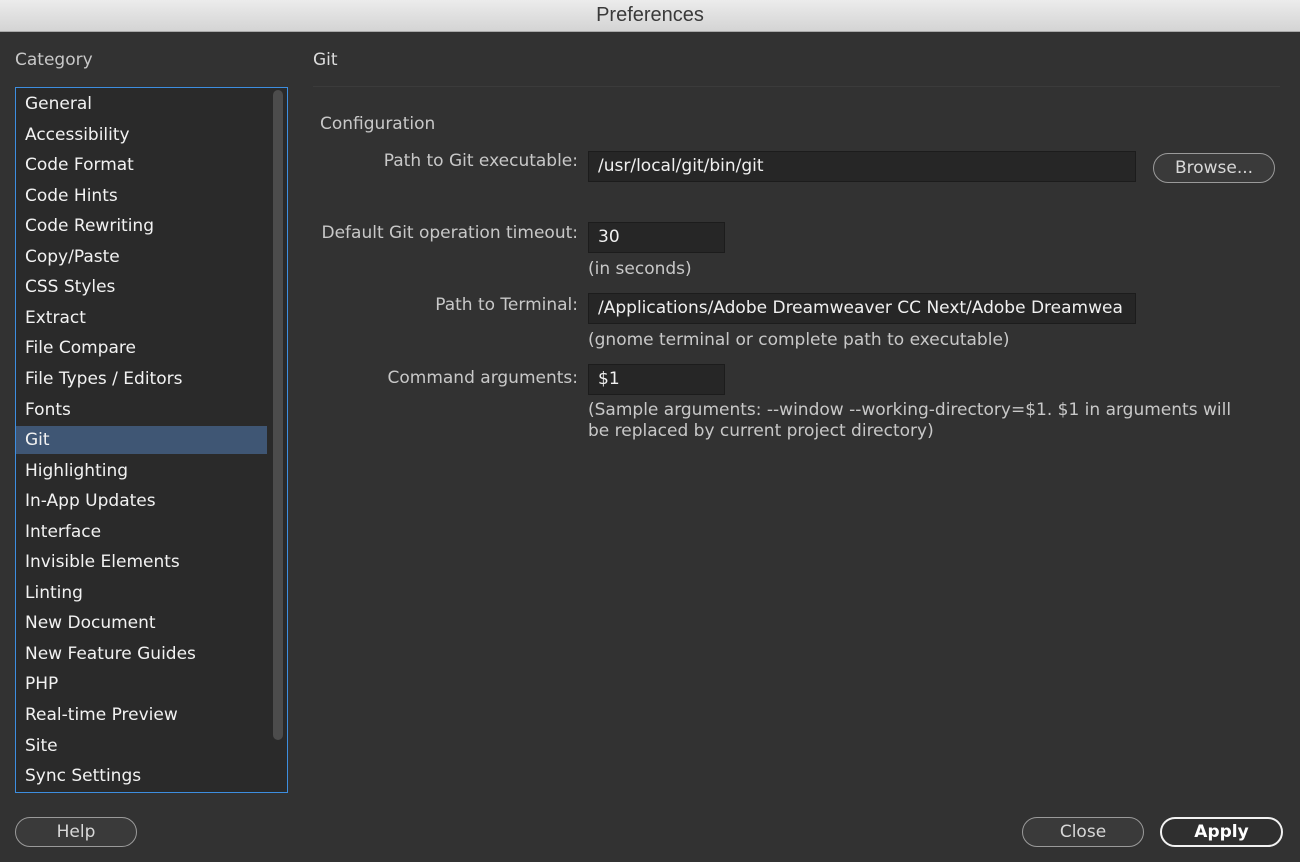  What do you see at coordinates (141, 196) in the screenshot?
I see `category-item-code-hints: Code Hints` at bounding box center [141, 196].